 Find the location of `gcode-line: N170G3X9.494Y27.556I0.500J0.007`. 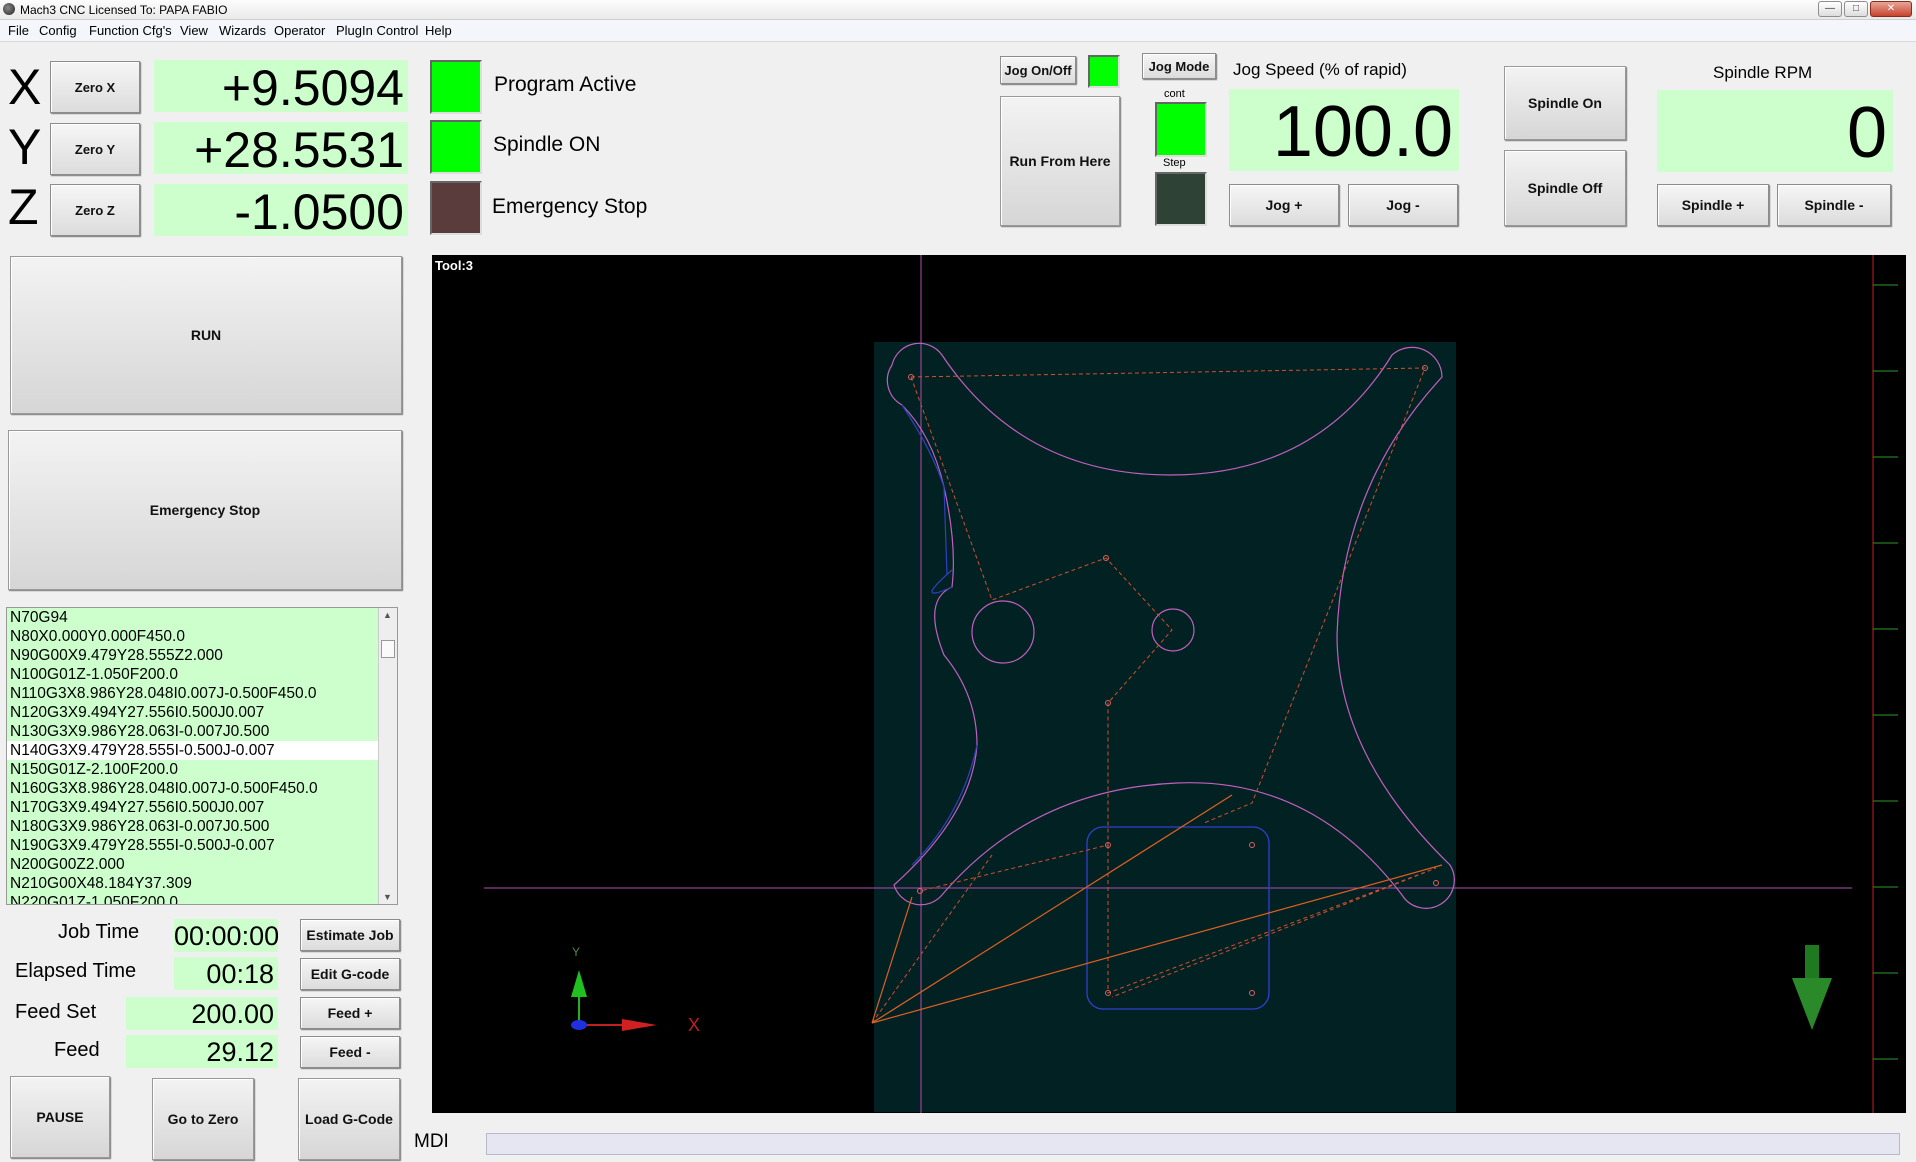

gcode-line: N170G3X9.494Y27.556I0.500J0.007 is located at coordinates (202, 807).